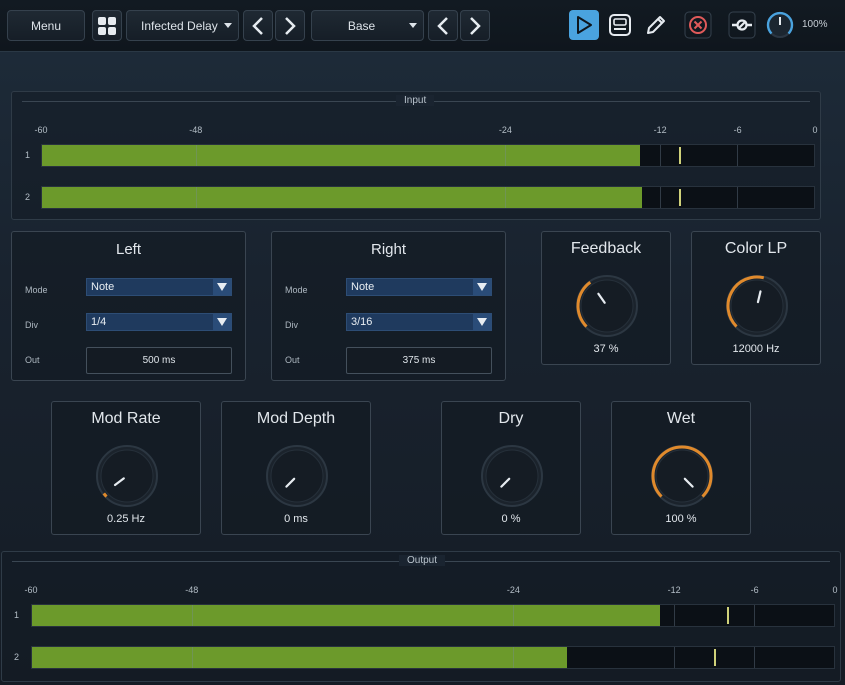 The height and width of the screenshot is (685, 845). I want to click on chevron-left-icon, so click(442, 25).